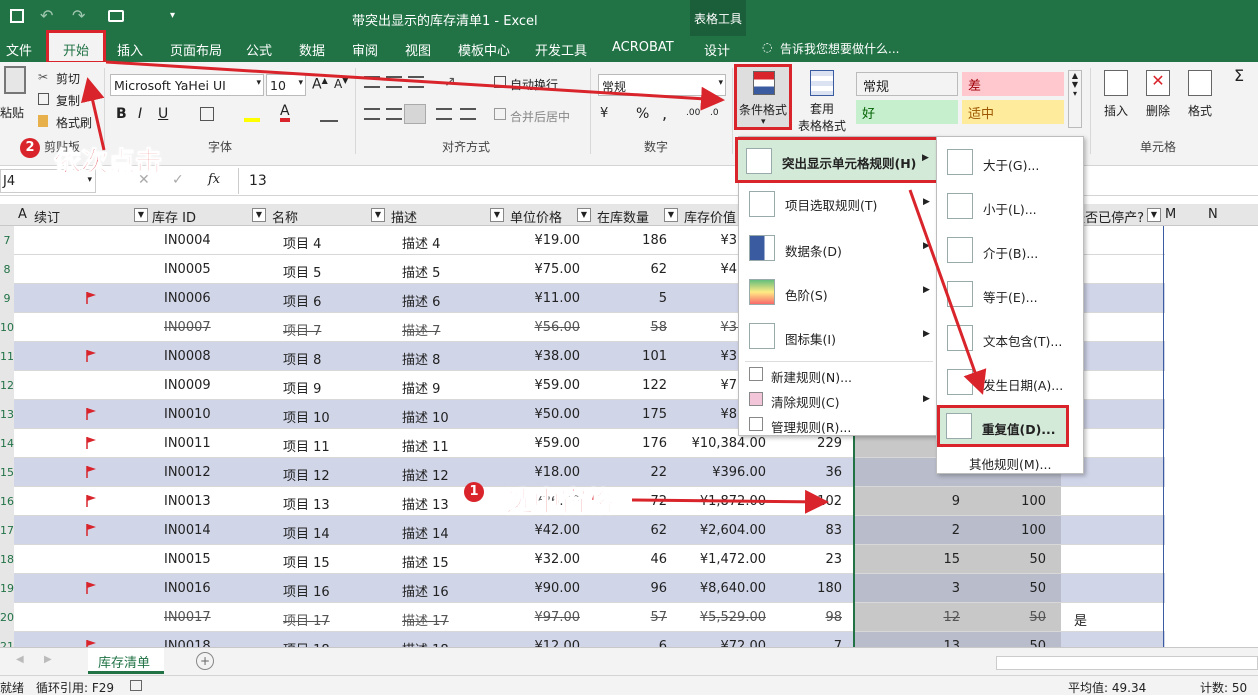 The height and width of the screenshot is (696, 1258). What do you see at coordinates (12, 688) in the screenshot?
I see `status-ready: 就绪` at bounding box center [12, 688].